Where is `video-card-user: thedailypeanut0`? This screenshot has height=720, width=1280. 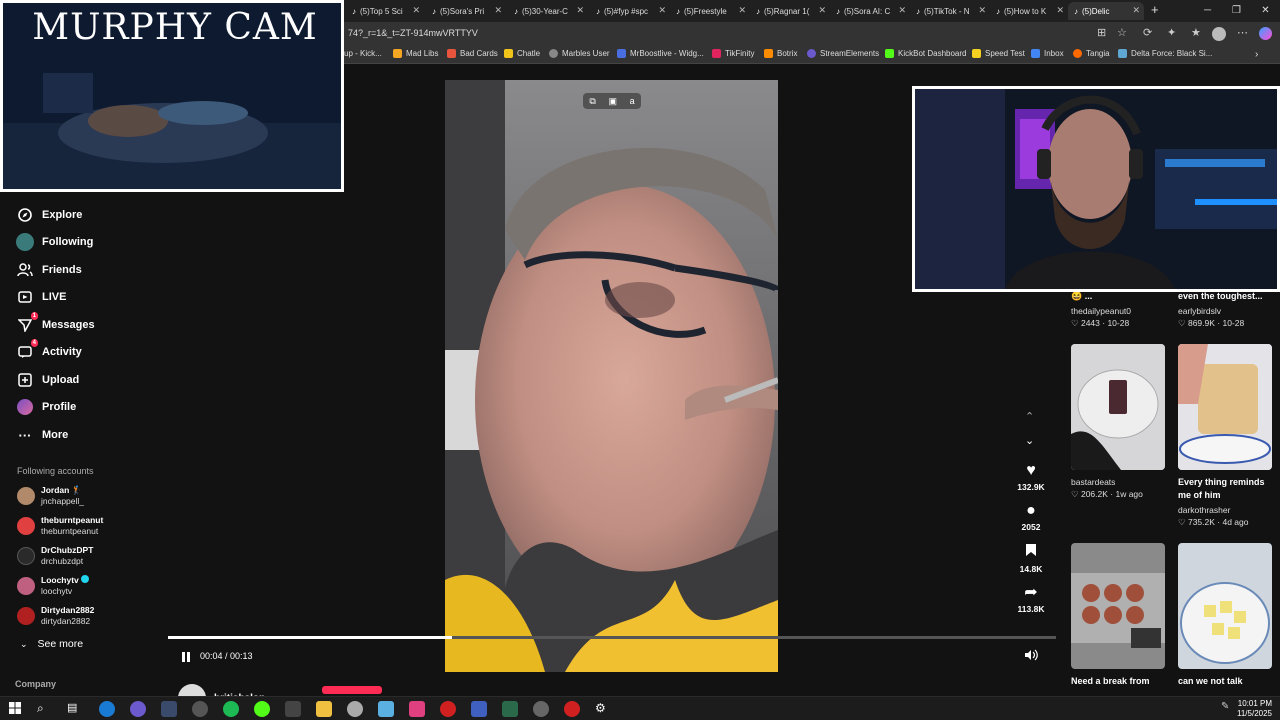
video-card-user: thedailypeanut0 is located at coordinates (1101, 311).